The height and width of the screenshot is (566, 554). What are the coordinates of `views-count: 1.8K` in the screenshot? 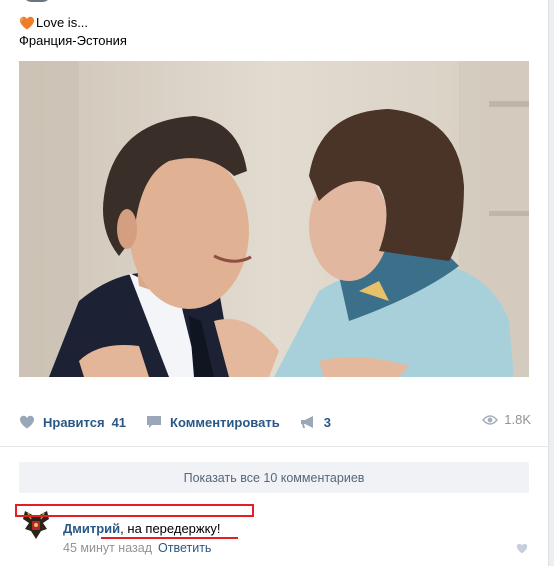 It's located at (517, 419).